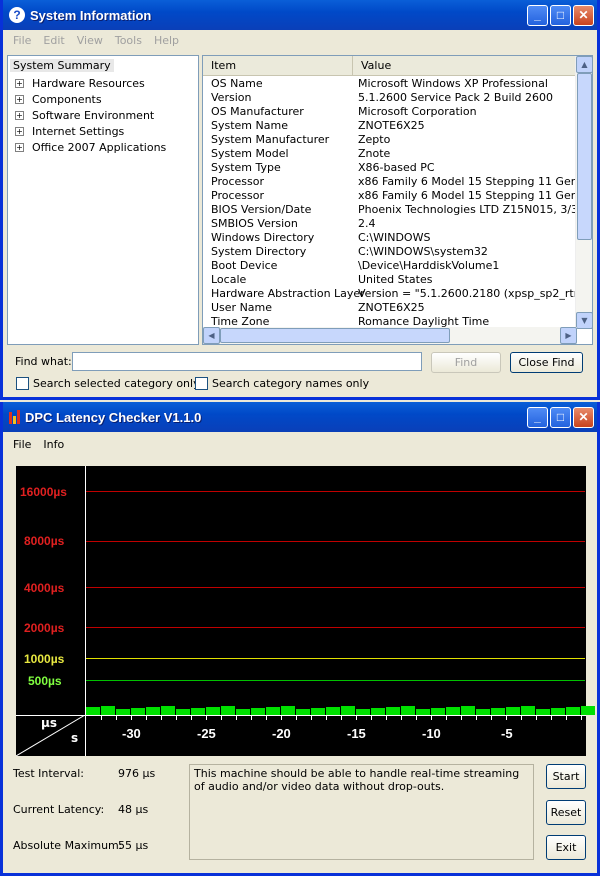 This screenshot has width=600, height=876. Describe the element at coordinates (335, 335) in the screenshot. I see `hscroll-thumb` at that location.